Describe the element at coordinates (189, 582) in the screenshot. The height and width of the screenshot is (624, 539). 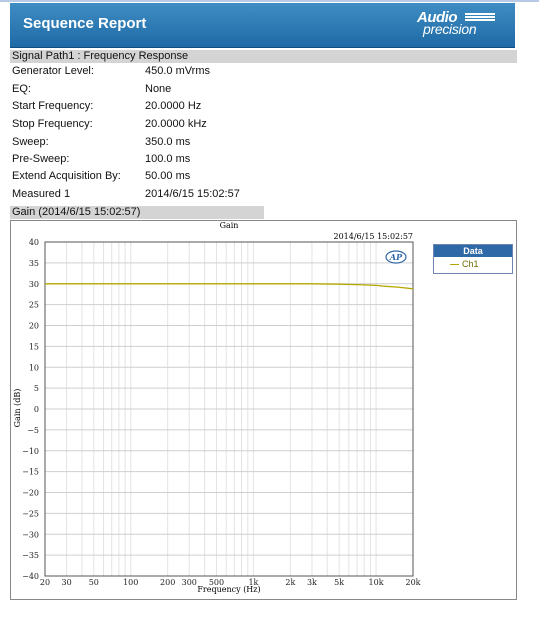
I see `x-tick-label: 300` at that location.